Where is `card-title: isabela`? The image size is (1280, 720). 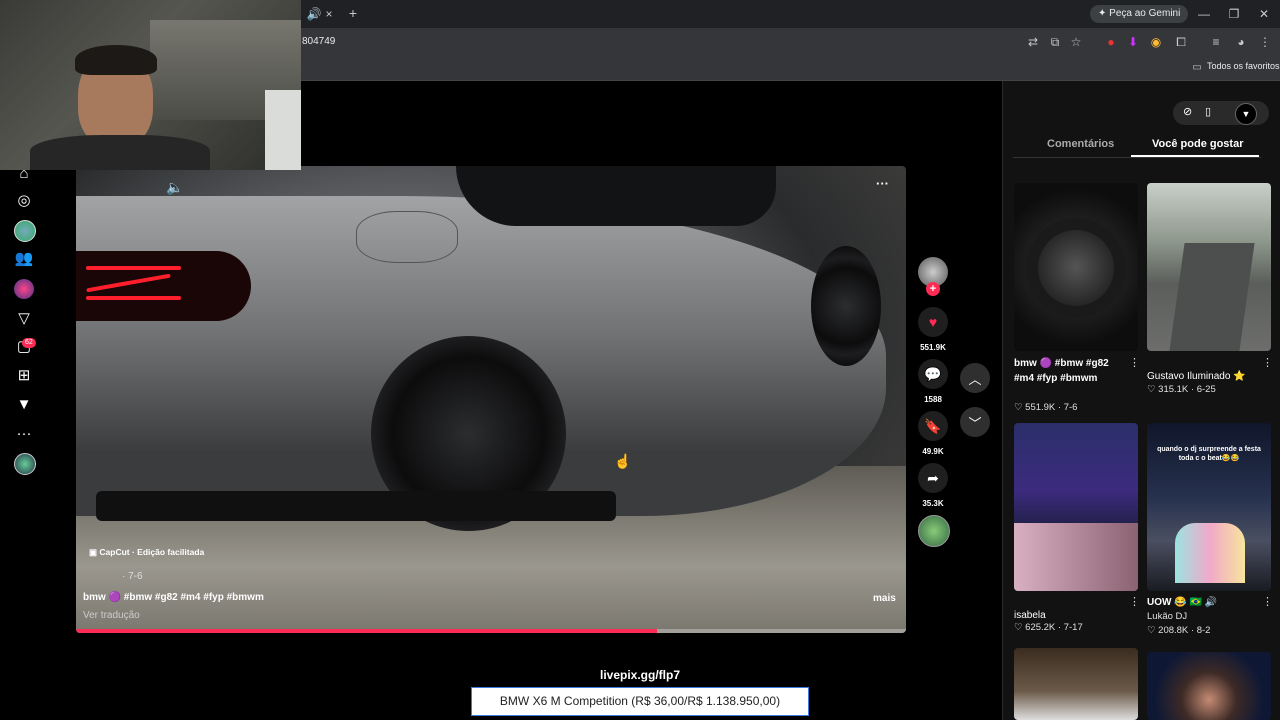 card-title: isabela is located at coordinates (1030, 615).